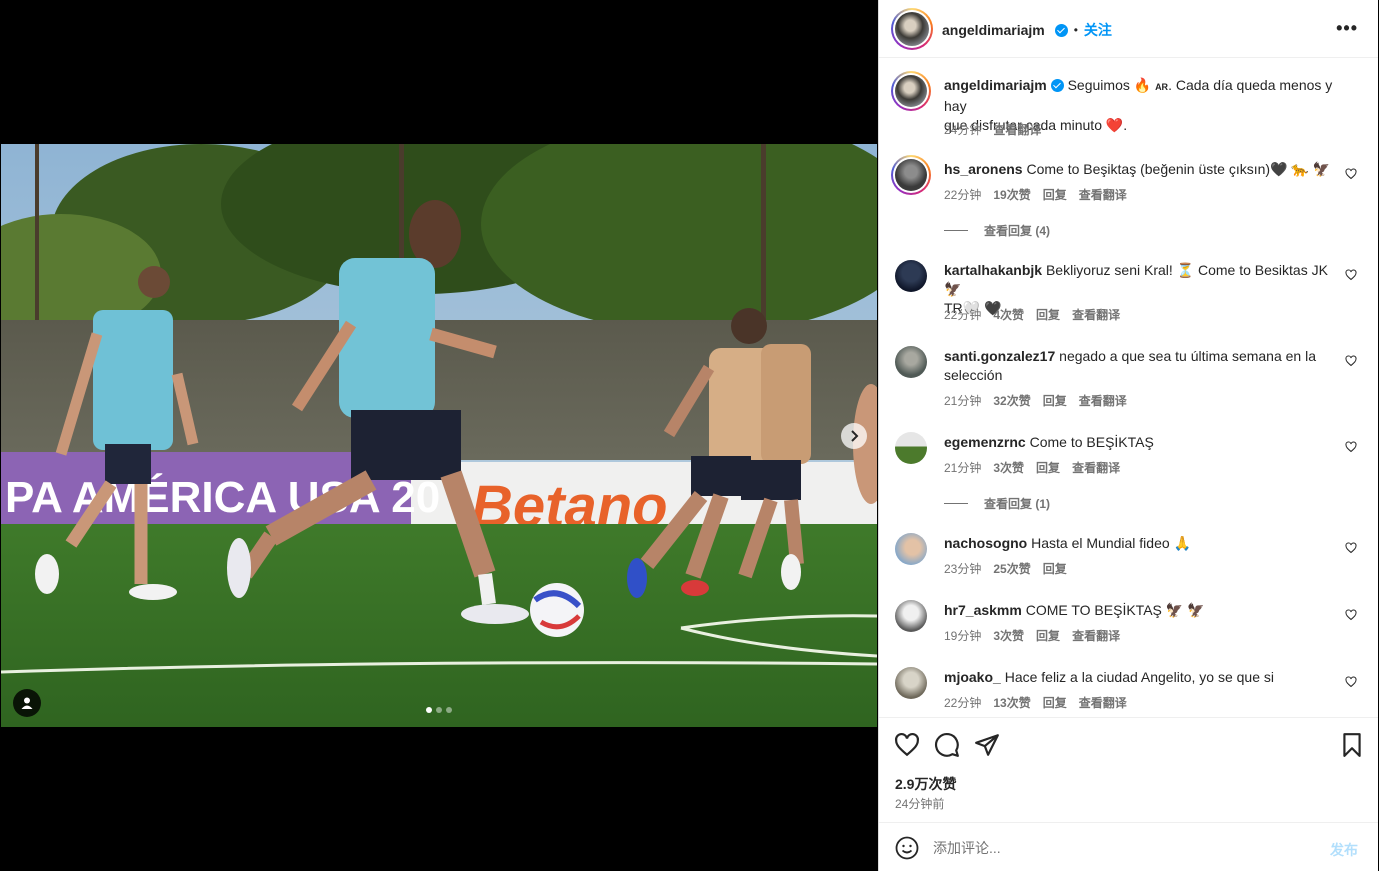 The width and height of the screenshot is (1379, 871). What do you see at coordinates (972, 677) in the screenshot?
I see `comment-username: mjoako_` at bounding box center [972, 677].